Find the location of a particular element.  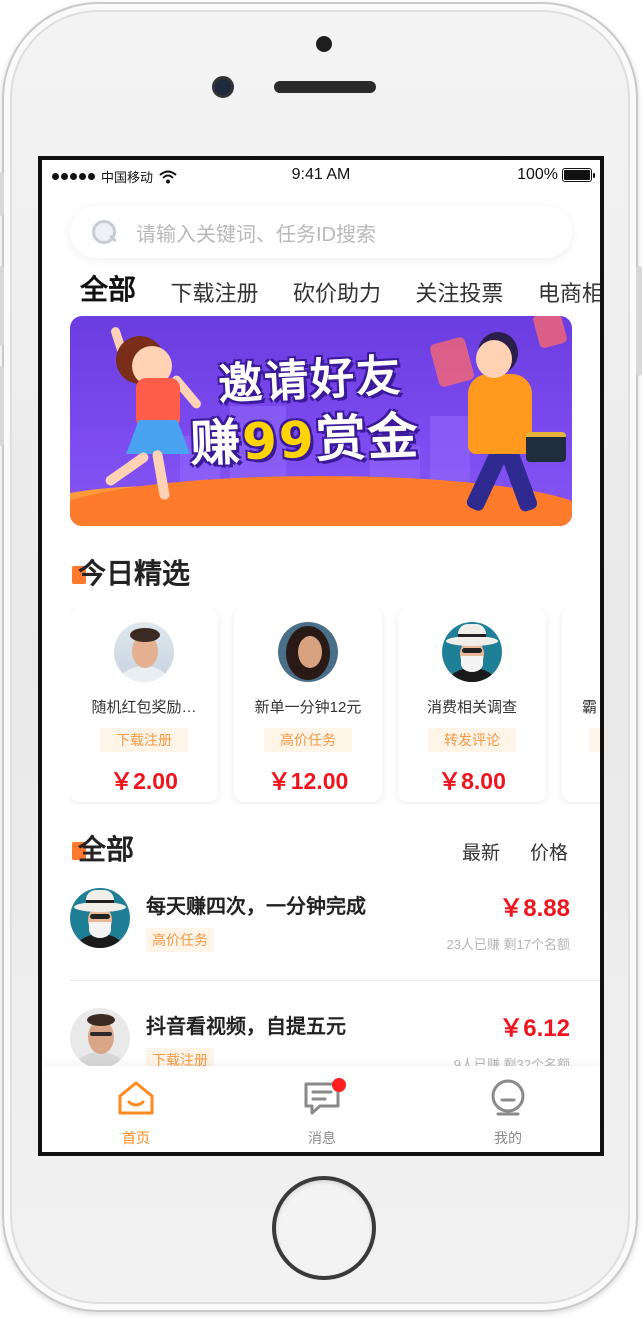

tab-download-register: 下载注册 is located at coordinates (214, 292).